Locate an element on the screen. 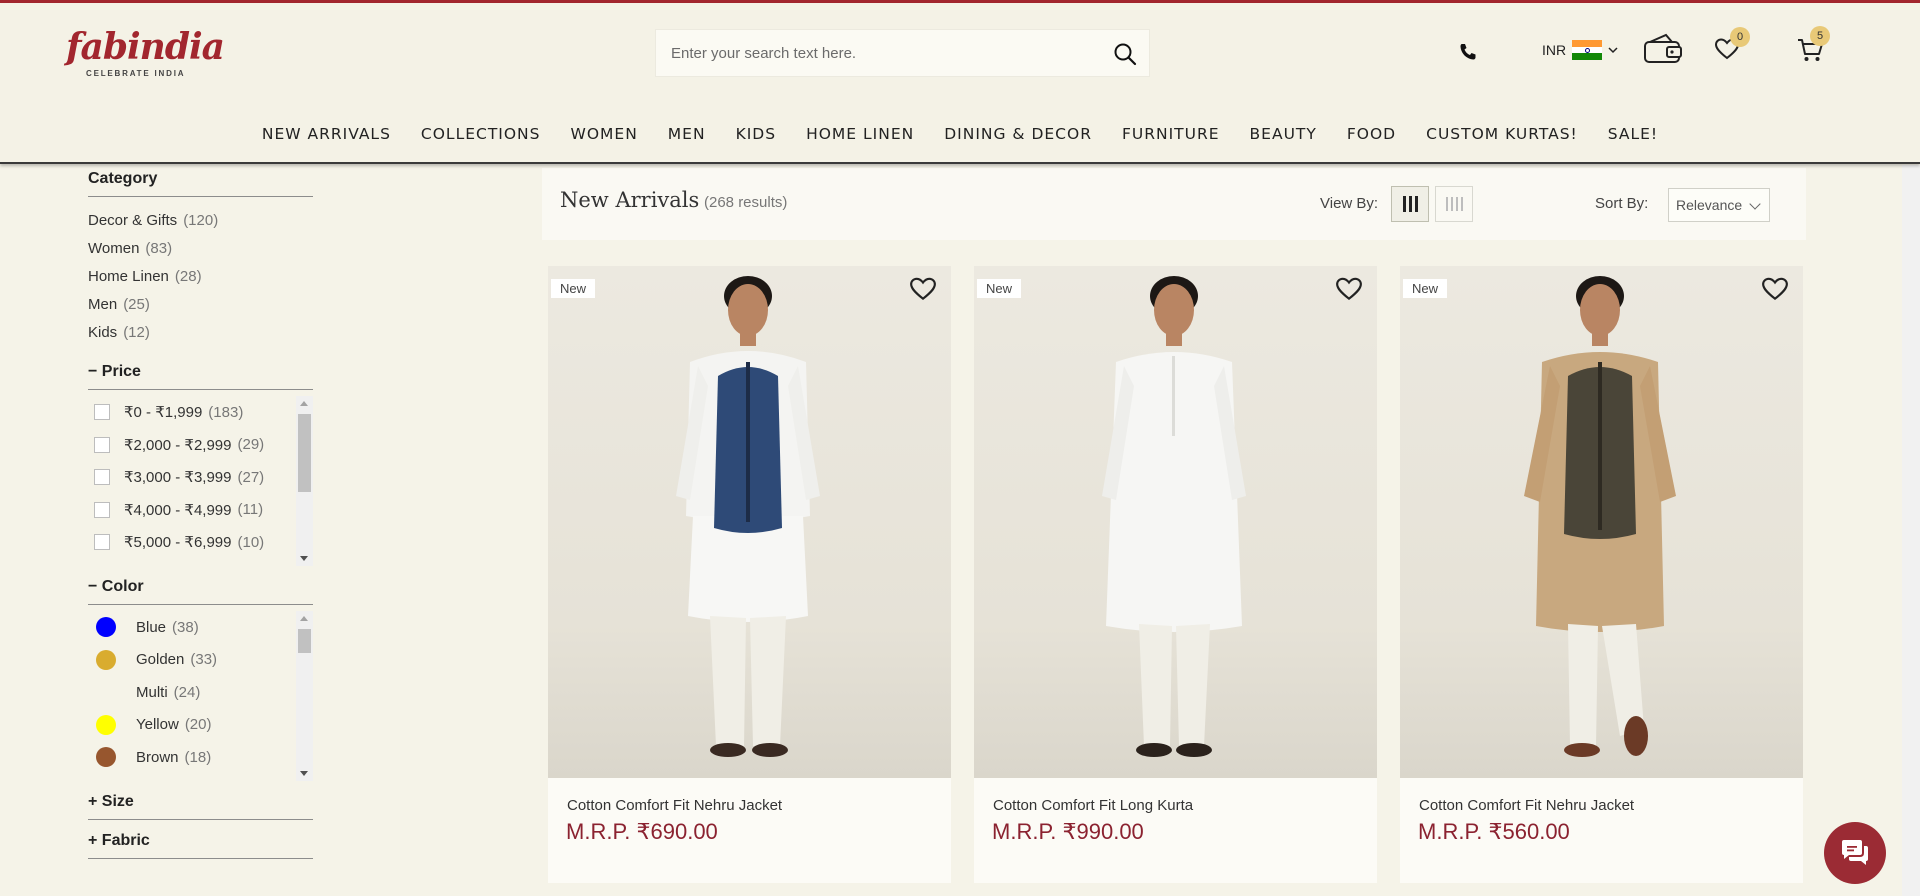 This screenshot has height=896, width=1920. nav-beauty: BEAUTY is located at coordinates (1283, 134).